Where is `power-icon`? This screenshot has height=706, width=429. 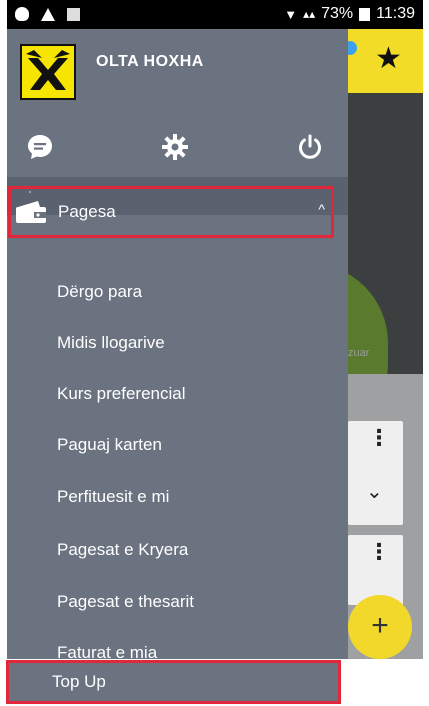
power-icon is located at coordinates (310, 147).